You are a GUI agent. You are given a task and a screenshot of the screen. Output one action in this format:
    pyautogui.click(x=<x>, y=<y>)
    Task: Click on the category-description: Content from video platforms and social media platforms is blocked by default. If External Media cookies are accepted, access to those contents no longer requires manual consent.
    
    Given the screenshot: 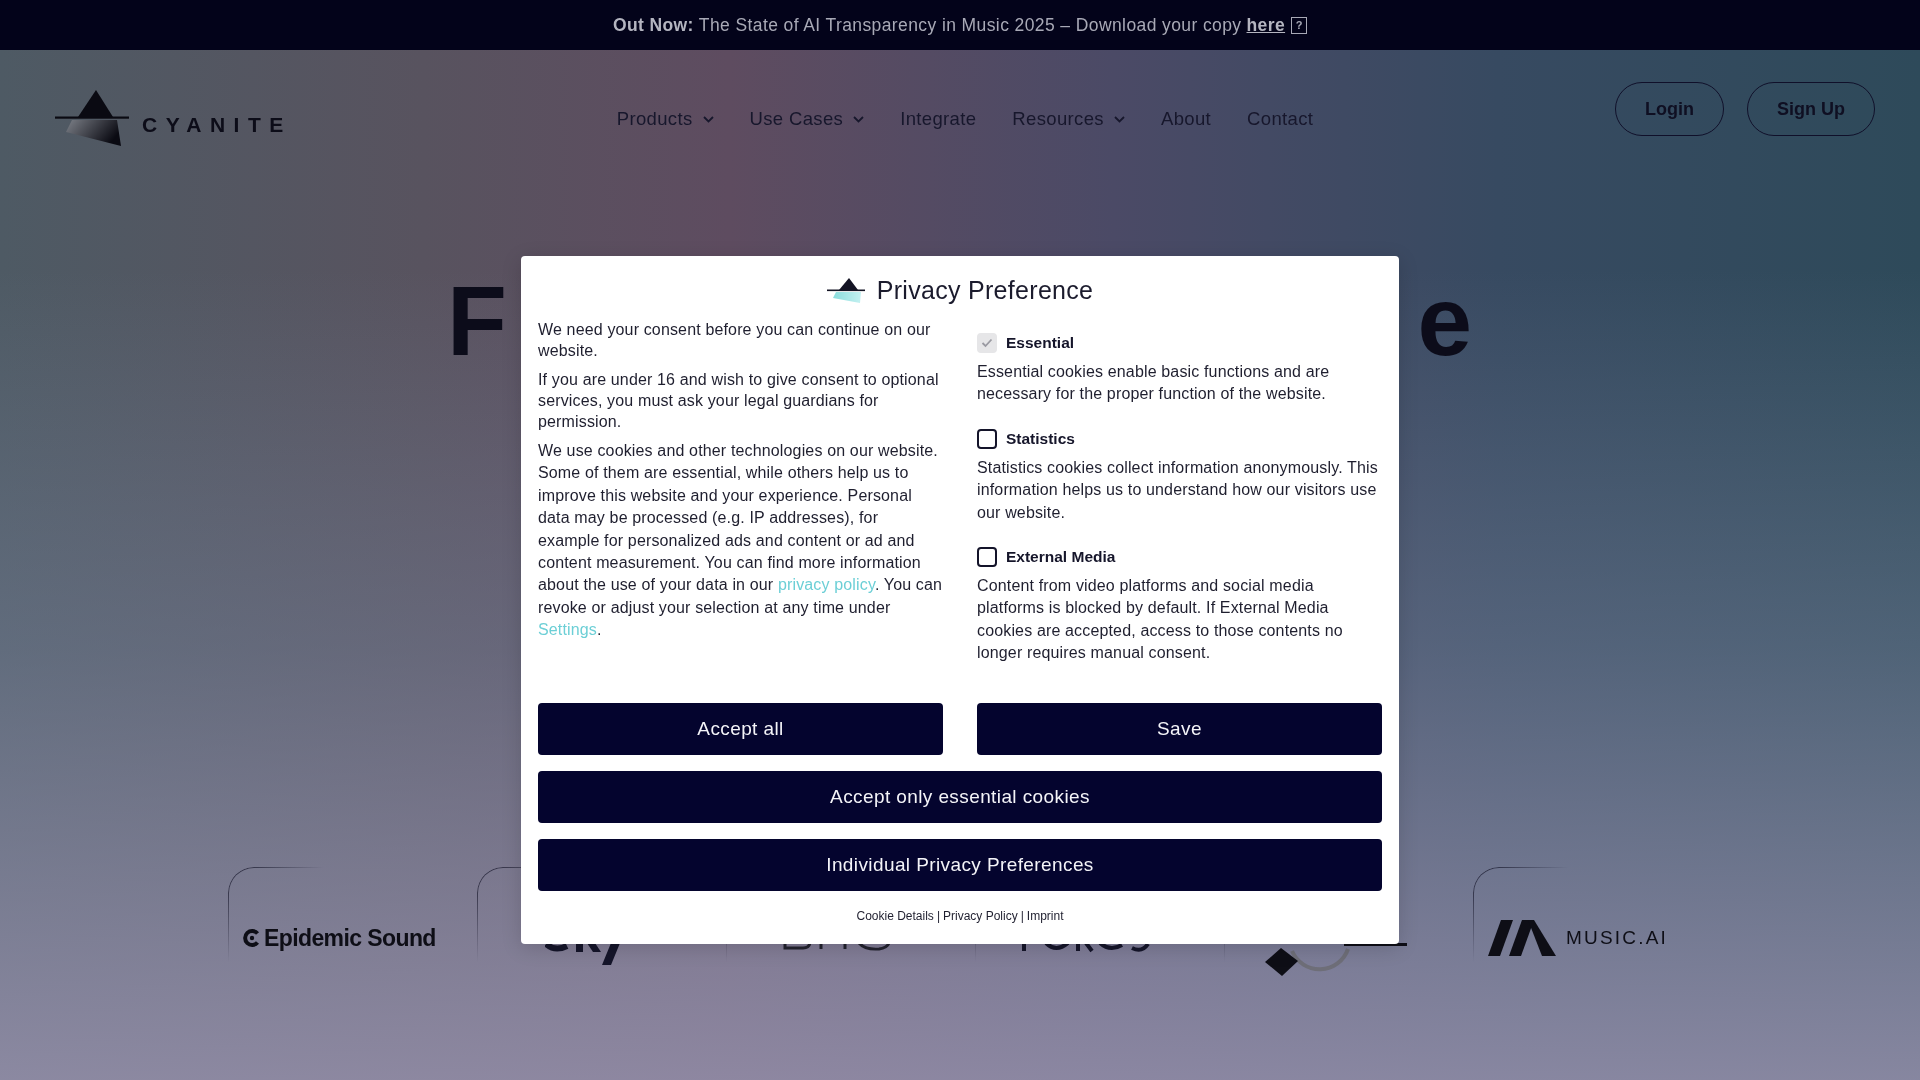 What is the action you would take?
    pyautogui.click(x=1160, y=620)
    